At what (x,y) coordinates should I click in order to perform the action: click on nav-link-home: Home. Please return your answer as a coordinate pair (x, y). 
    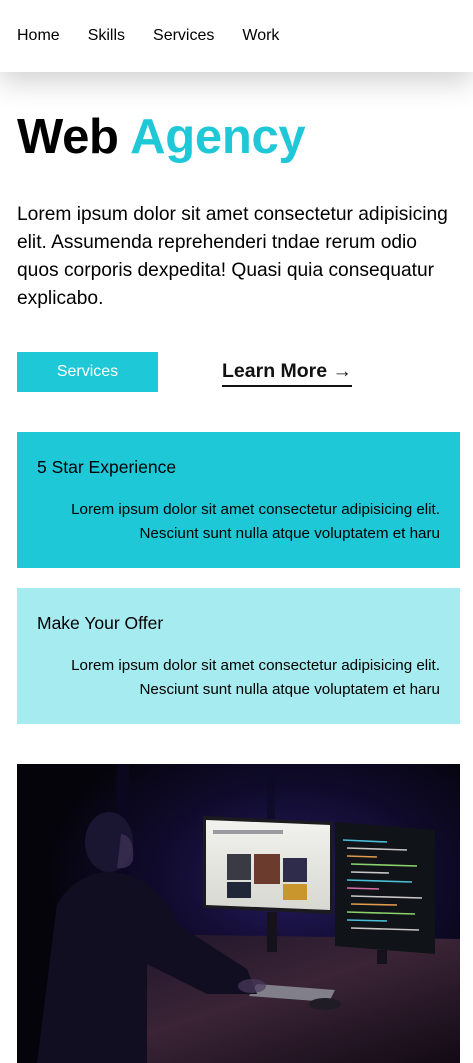
    Looking at the image, I should click on (38, 36).